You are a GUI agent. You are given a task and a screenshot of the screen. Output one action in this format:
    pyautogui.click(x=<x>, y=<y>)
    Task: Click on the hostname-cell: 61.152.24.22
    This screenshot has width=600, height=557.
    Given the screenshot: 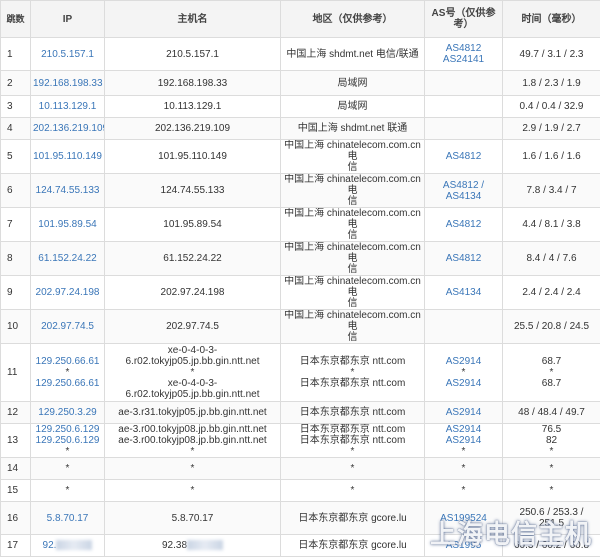 What is the action you would take?
    pyautogui.click(x=193, y=259)
    